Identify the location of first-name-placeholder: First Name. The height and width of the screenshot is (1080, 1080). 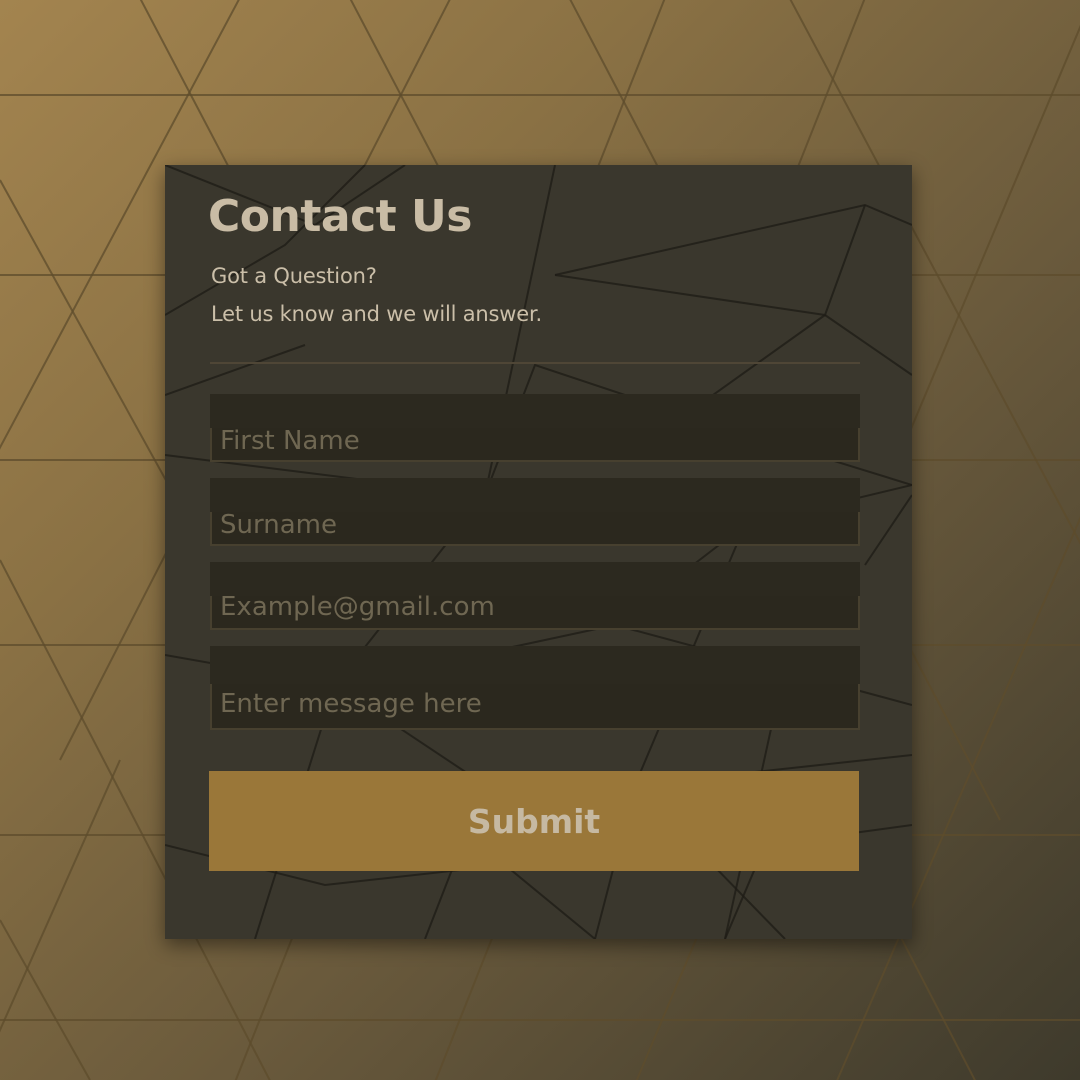
(290, 441).